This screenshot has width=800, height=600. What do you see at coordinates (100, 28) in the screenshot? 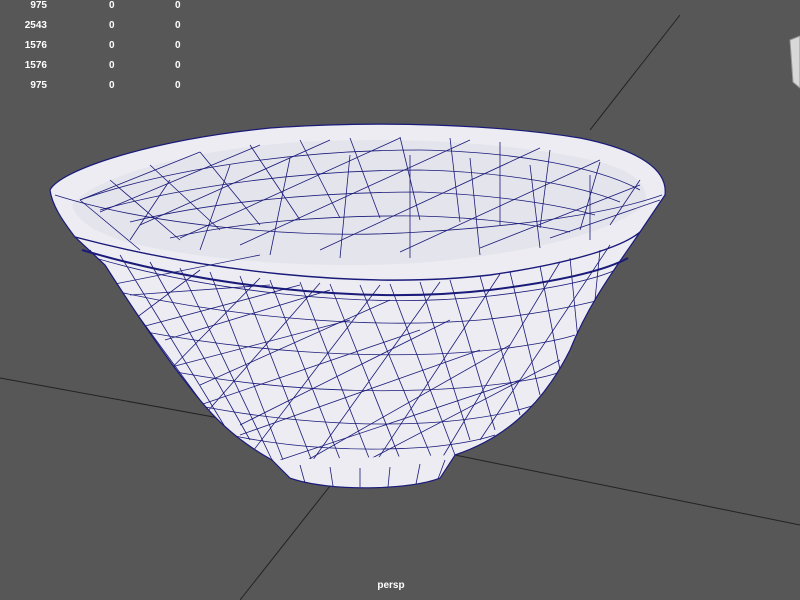
I see `hud-row-edges: 2543 0 0` at bounding box center [100, 28].